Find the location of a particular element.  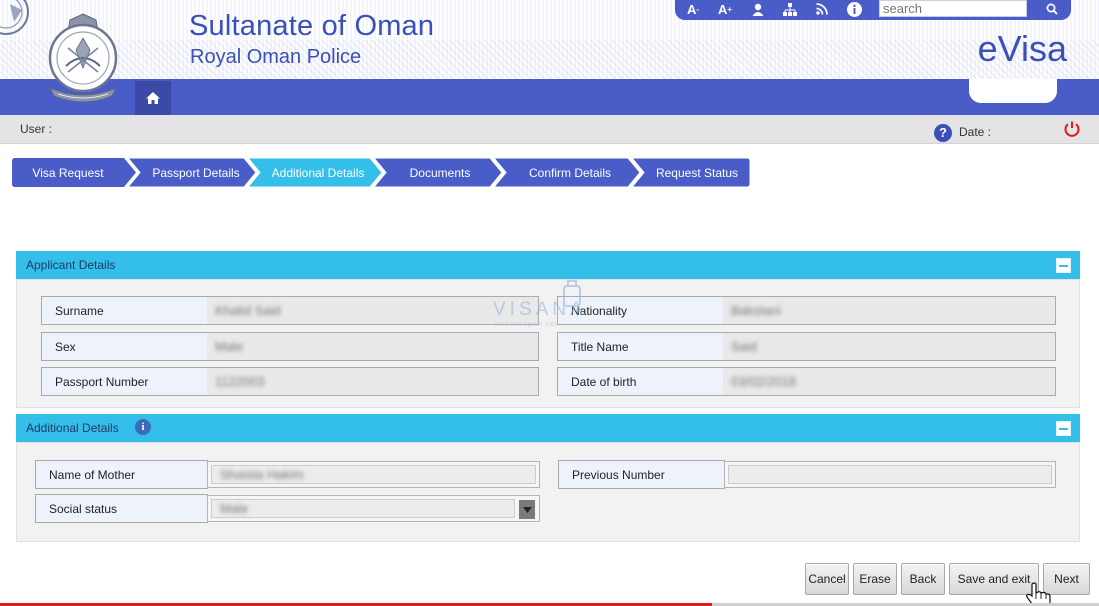

title-name-value: Said is located at coordinates (889, 346).